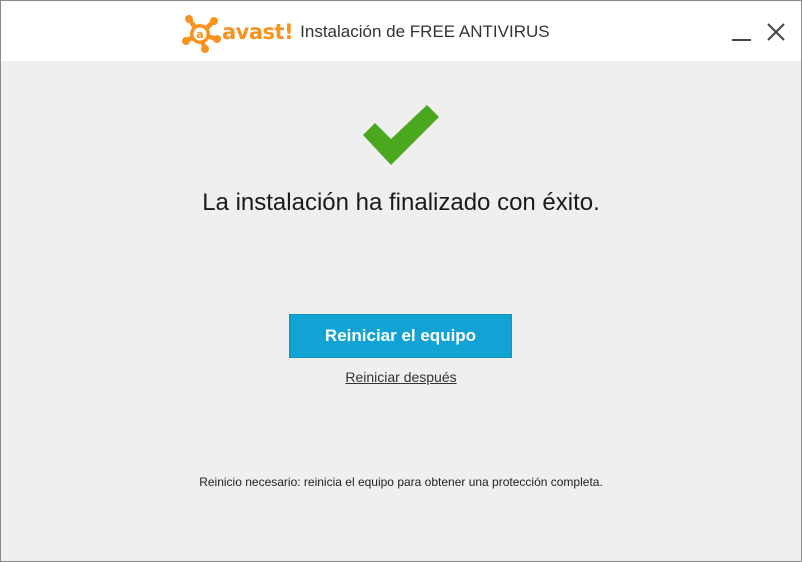  What do you see at coordinates (401, 135) in the screenshot?
I see `checkmark-icon` at bounding box center [401, 135].